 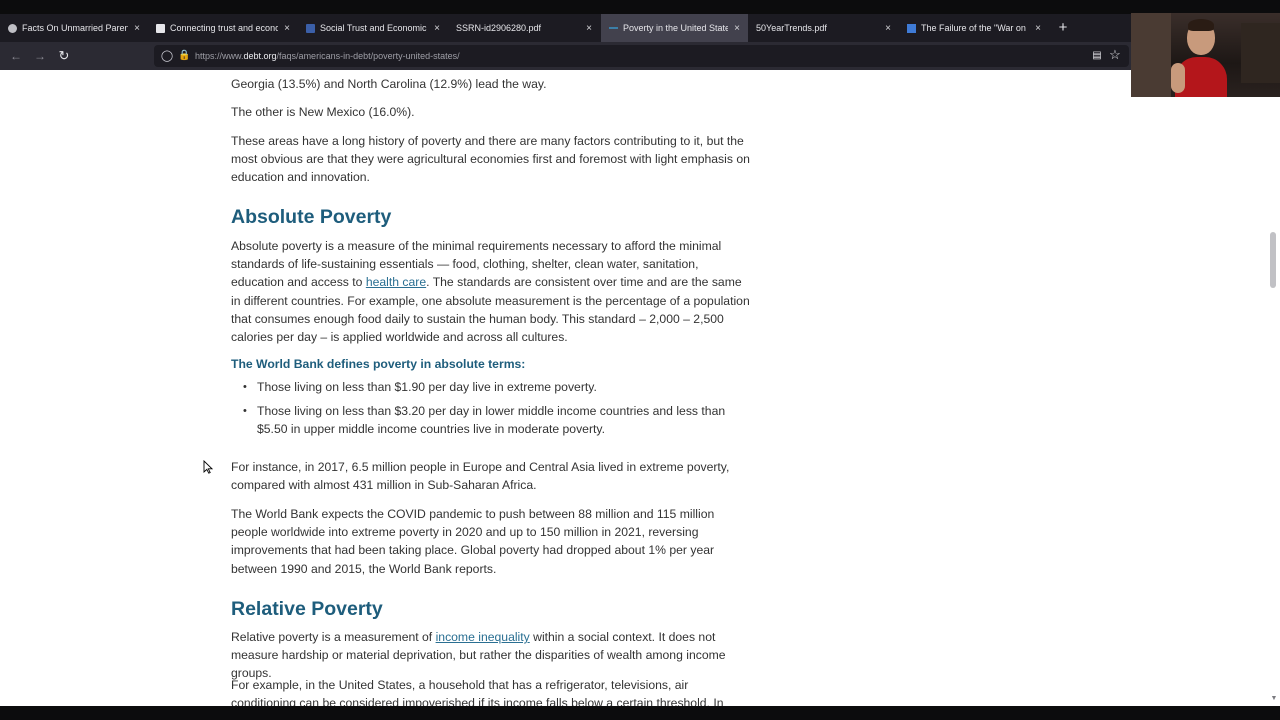 I want to click on scrollbar-thumb, so click(x=1273, y=260).